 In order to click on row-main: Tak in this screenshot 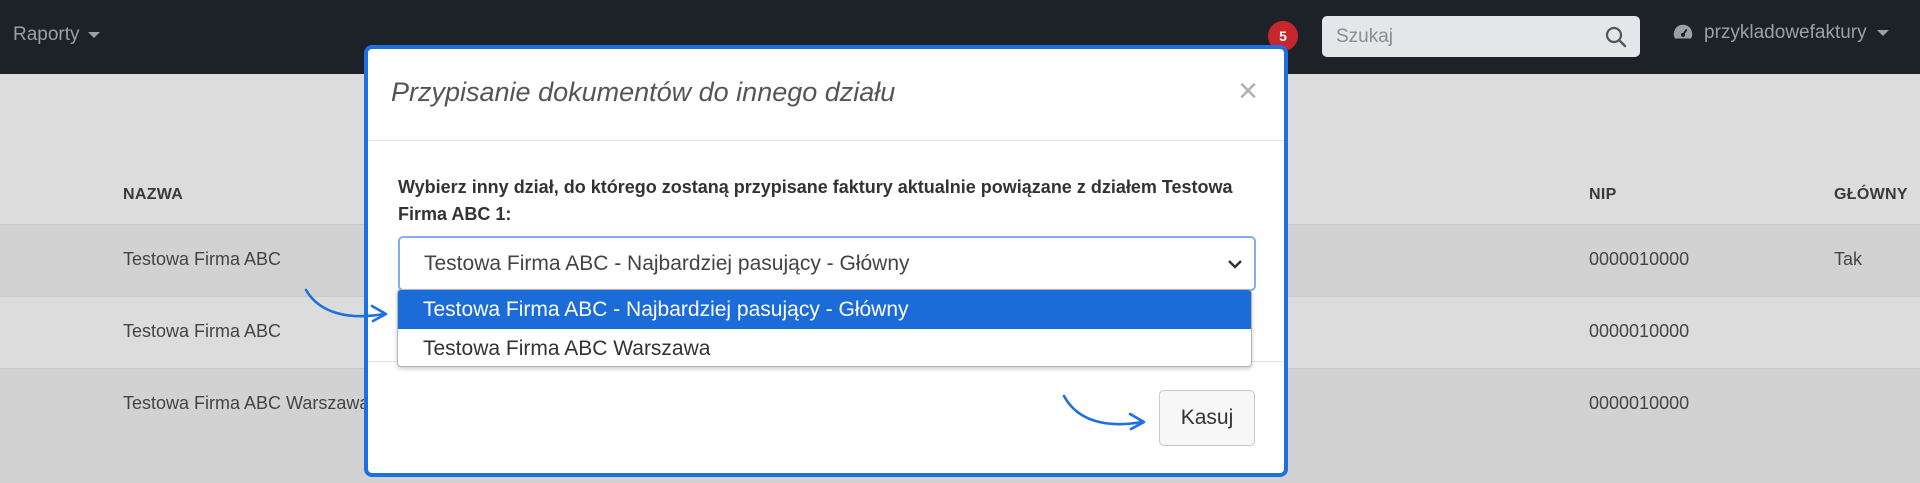, I will do `click(1848, 259)`.